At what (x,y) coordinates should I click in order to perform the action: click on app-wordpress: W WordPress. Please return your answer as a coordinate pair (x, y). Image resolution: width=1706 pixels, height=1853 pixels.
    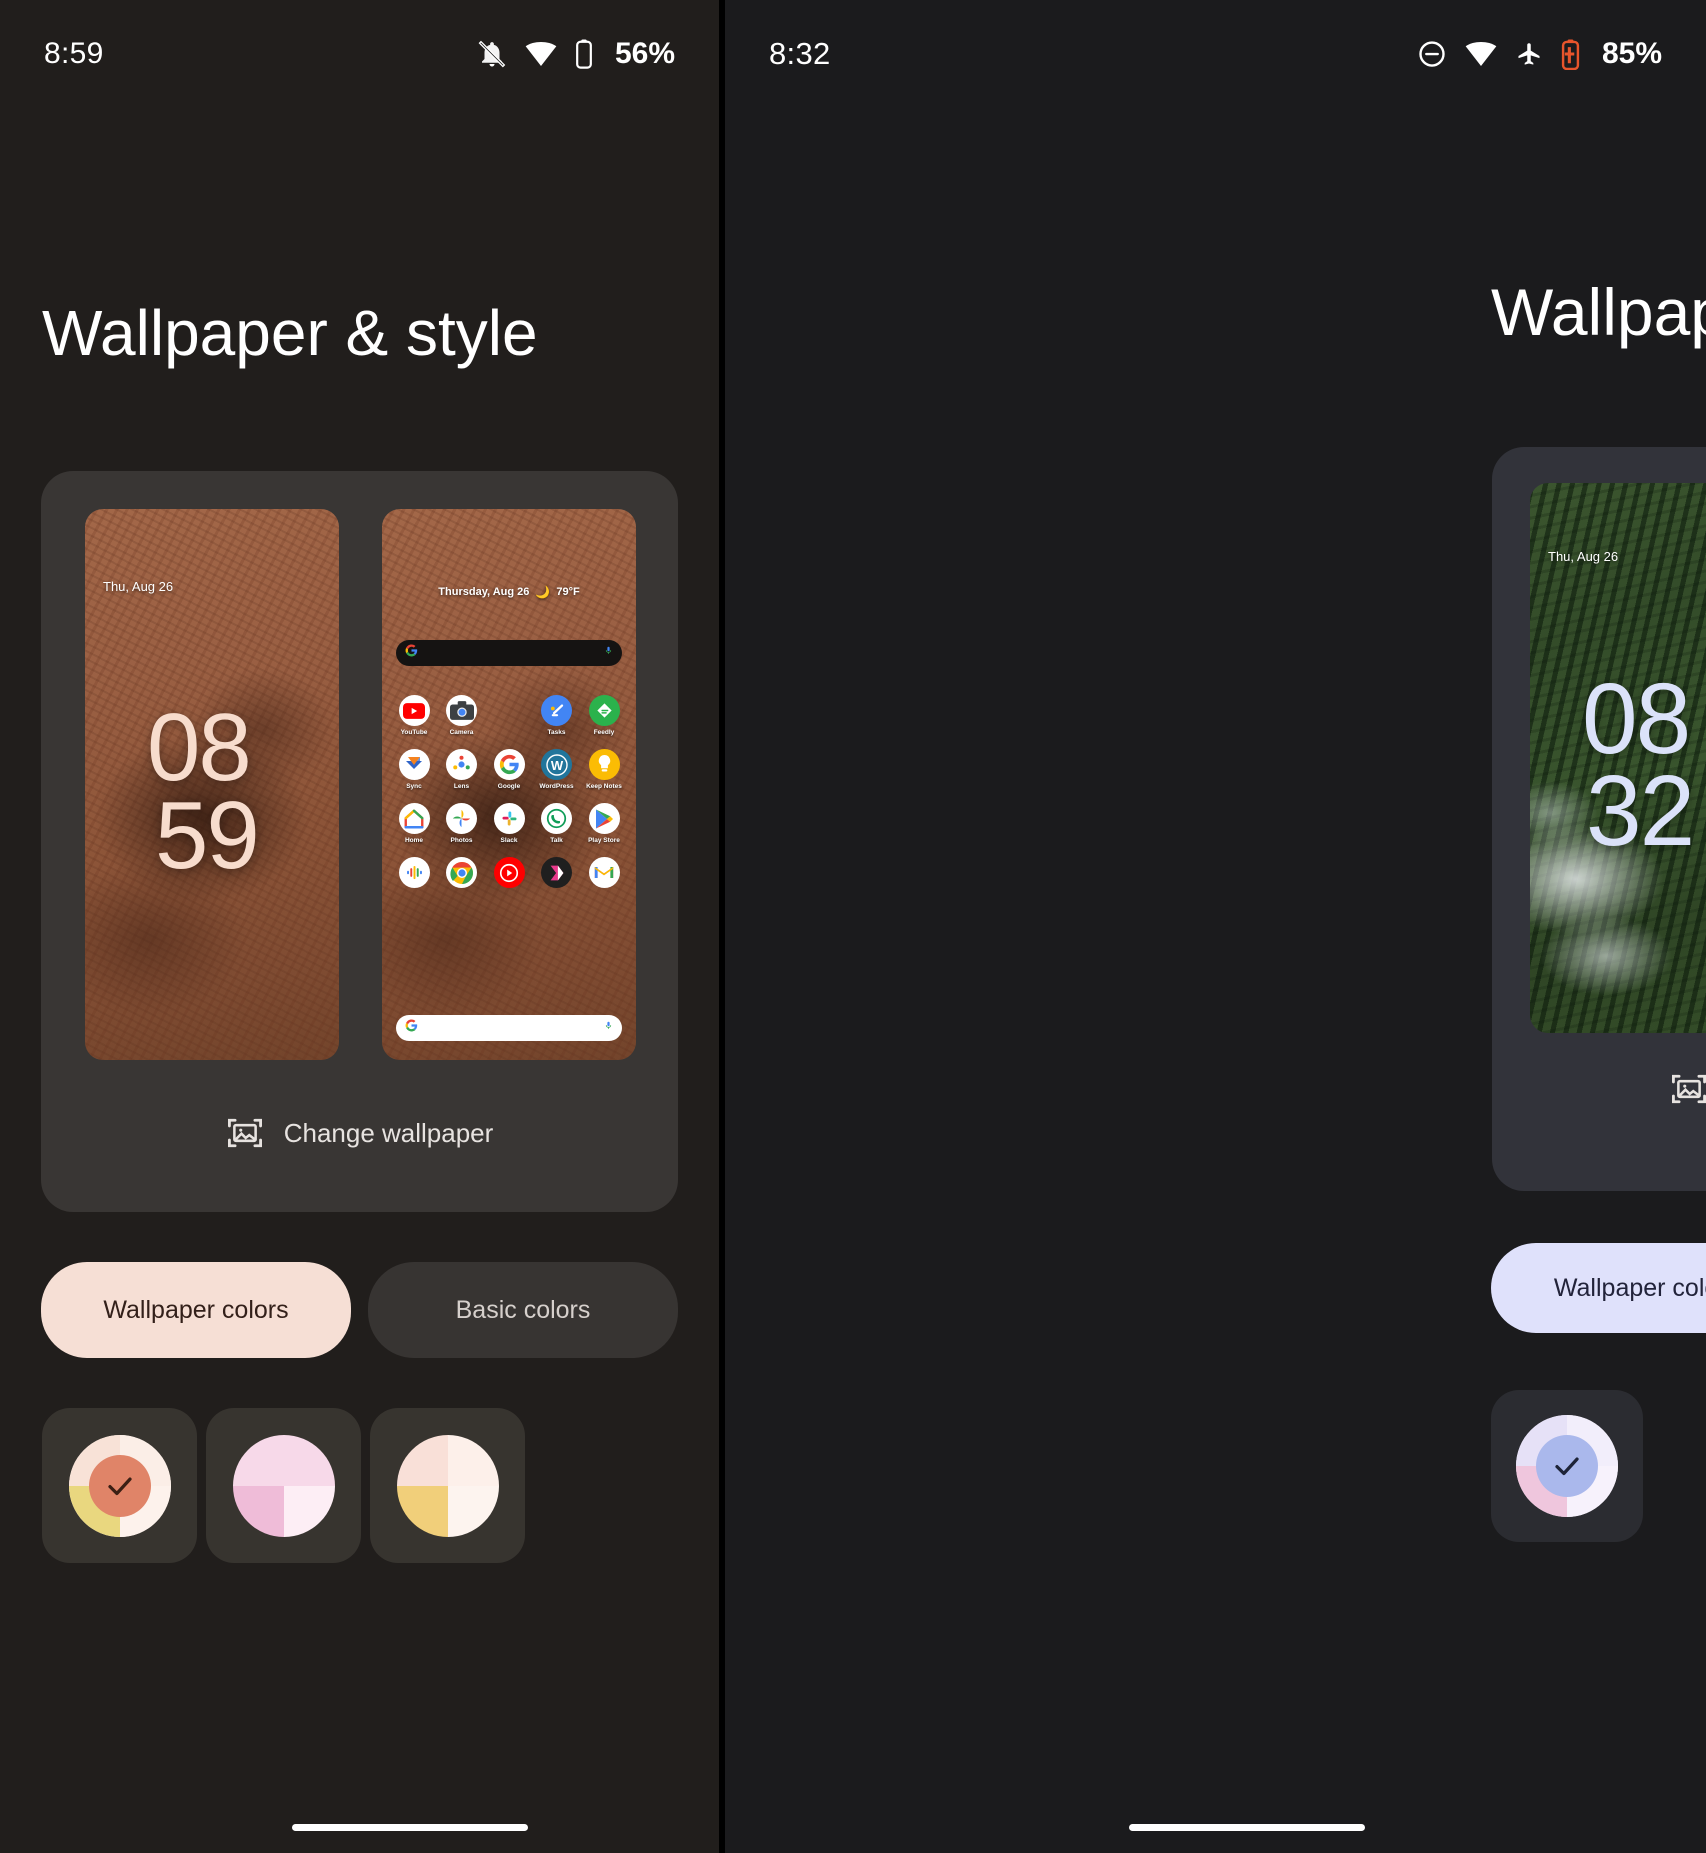
    Looking at the image, I should click on (557, 769).